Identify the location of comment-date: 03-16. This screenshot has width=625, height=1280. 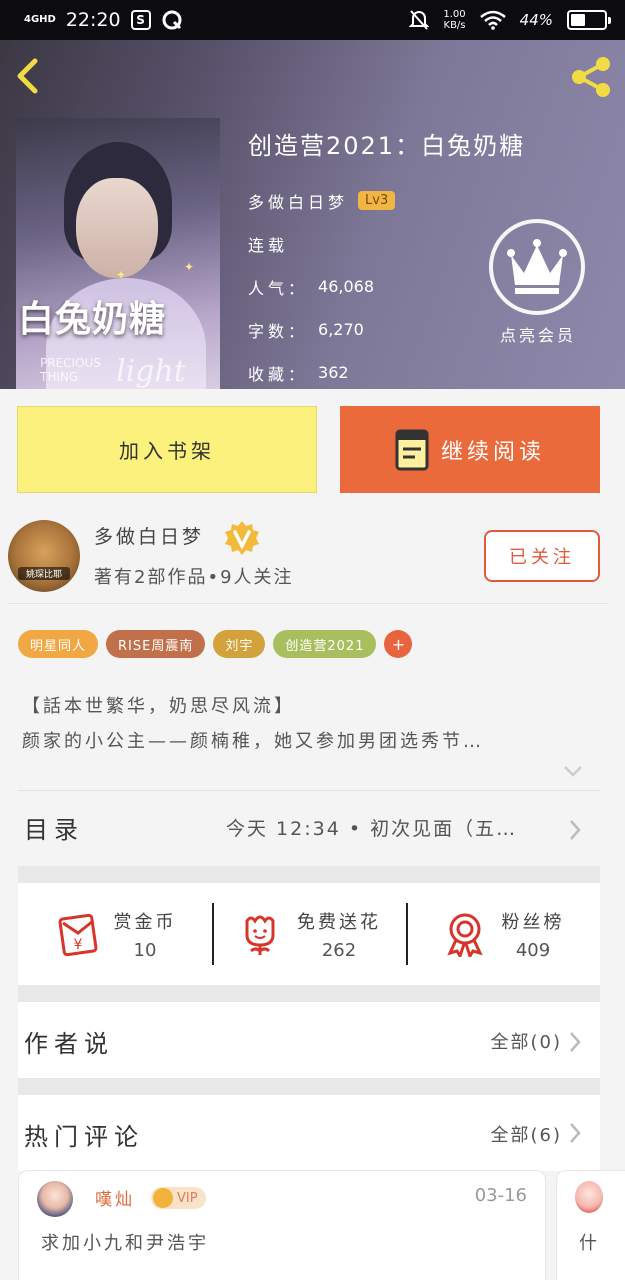
(500, 1195).